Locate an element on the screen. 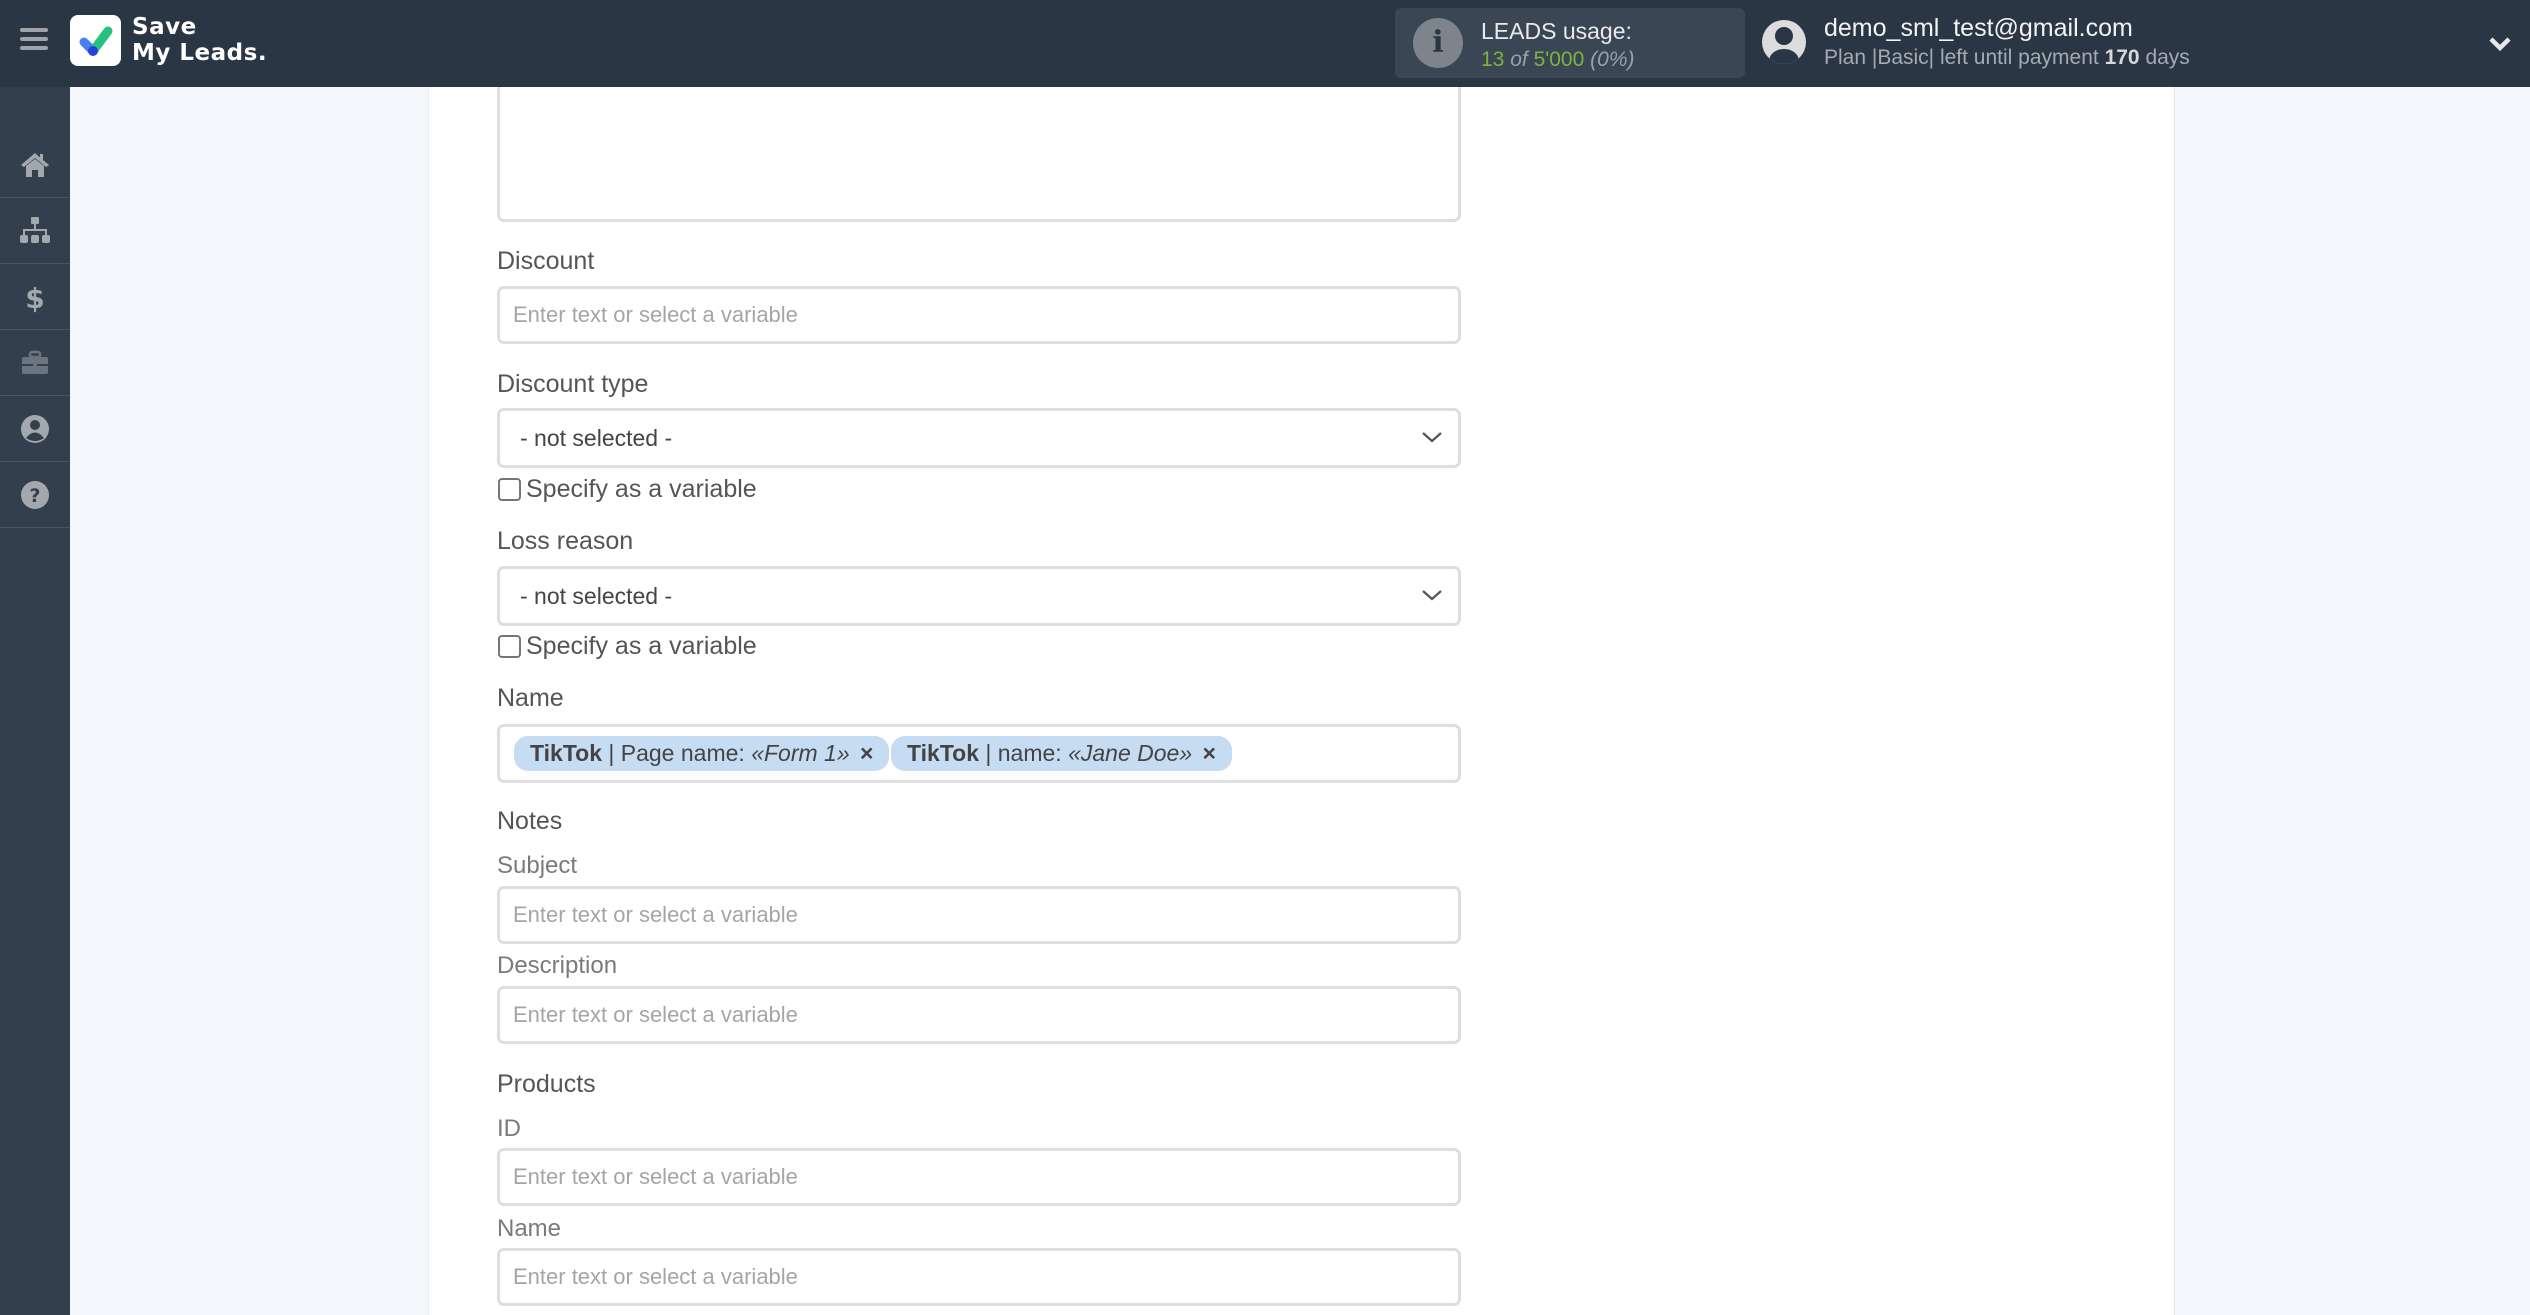  sidebar-item-help: ? is located at coordinates (35, 495).